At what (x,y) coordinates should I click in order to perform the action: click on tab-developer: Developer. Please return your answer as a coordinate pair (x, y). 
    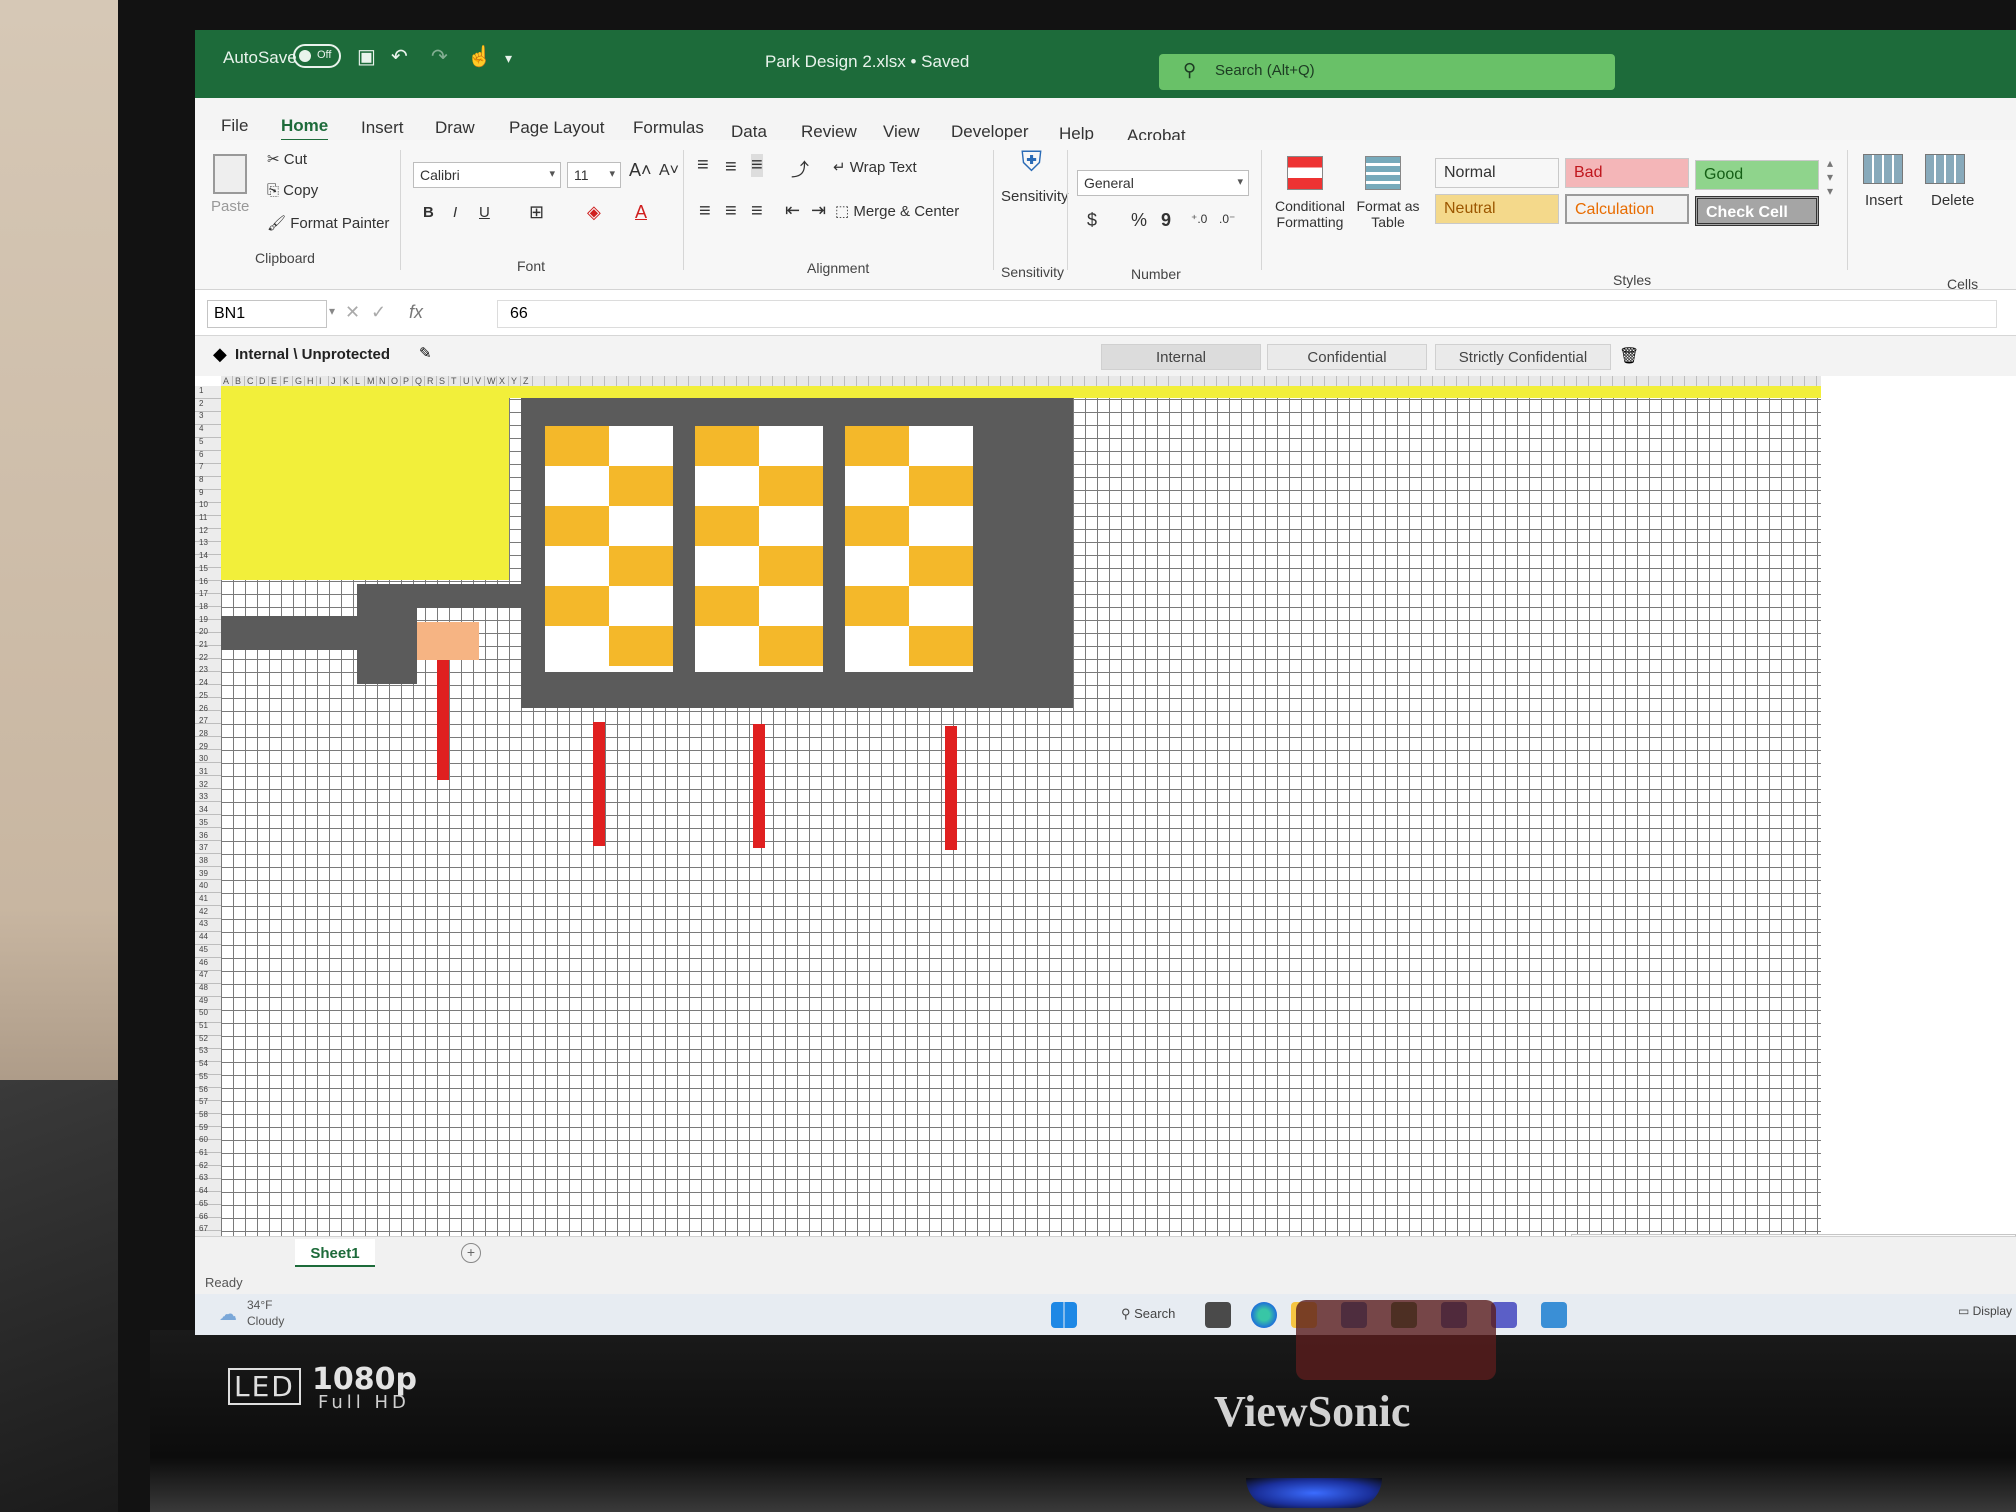
    Looking at the image, I should click on (990, 132).